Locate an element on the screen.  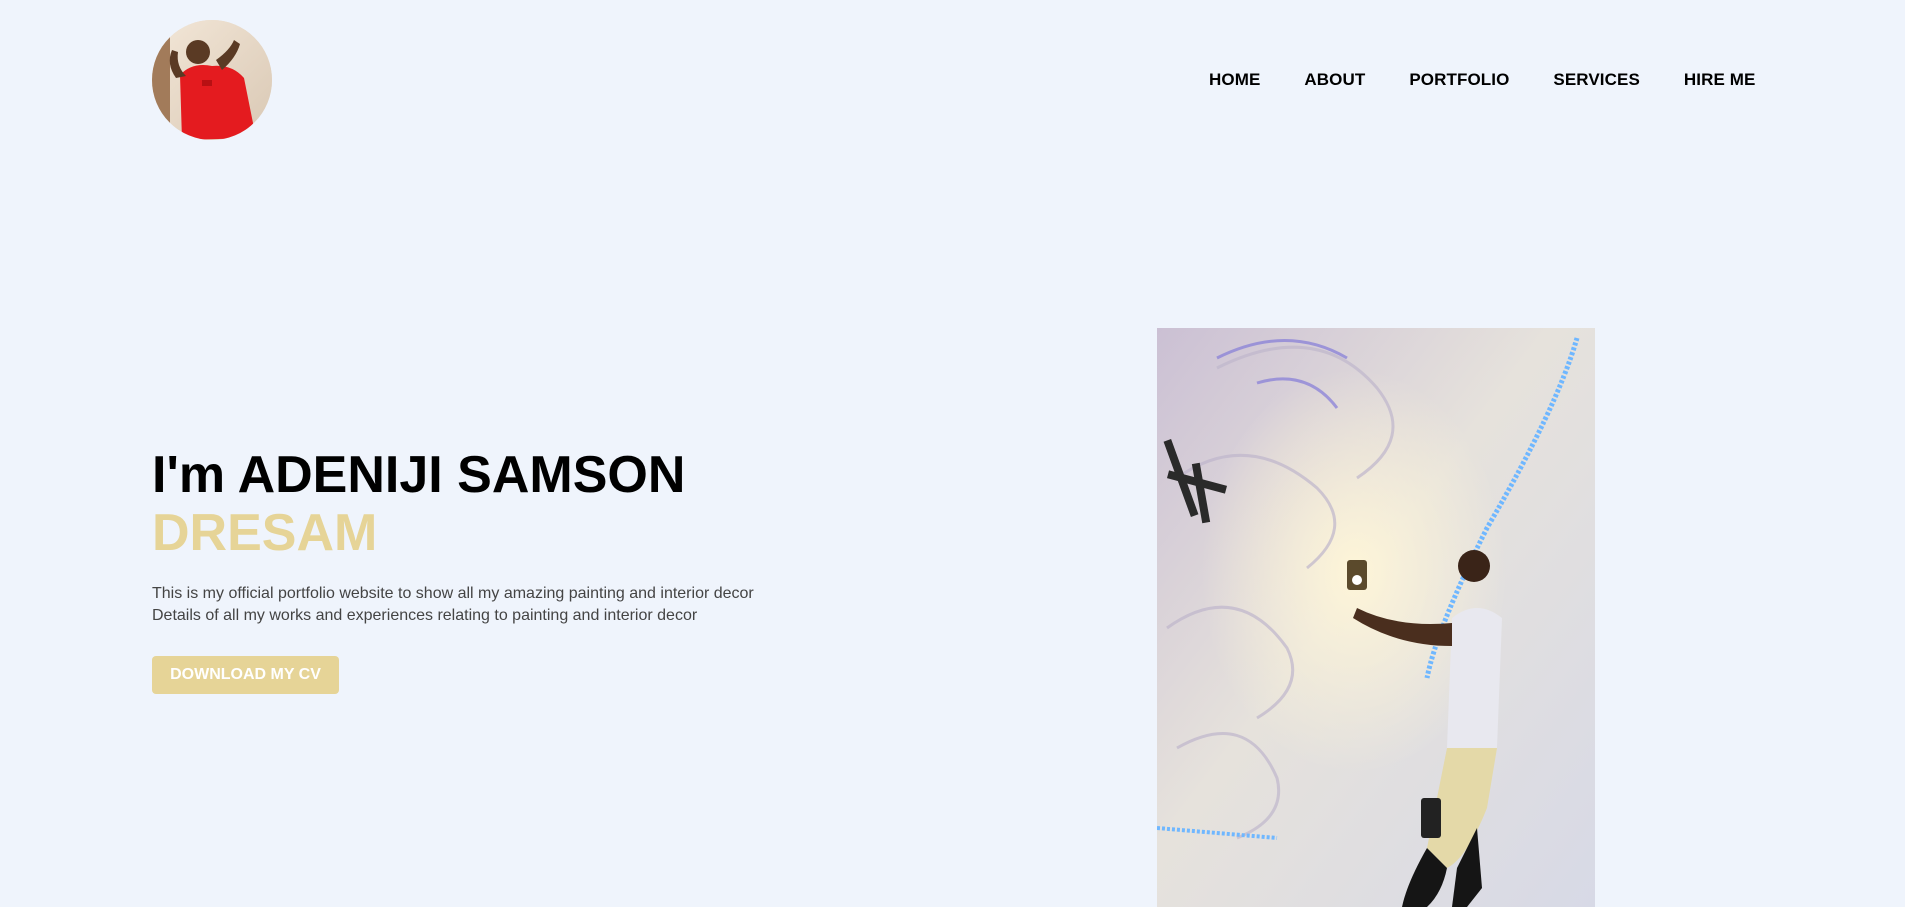
nav-services: SERVICES is located at coordinates (1596, 80).